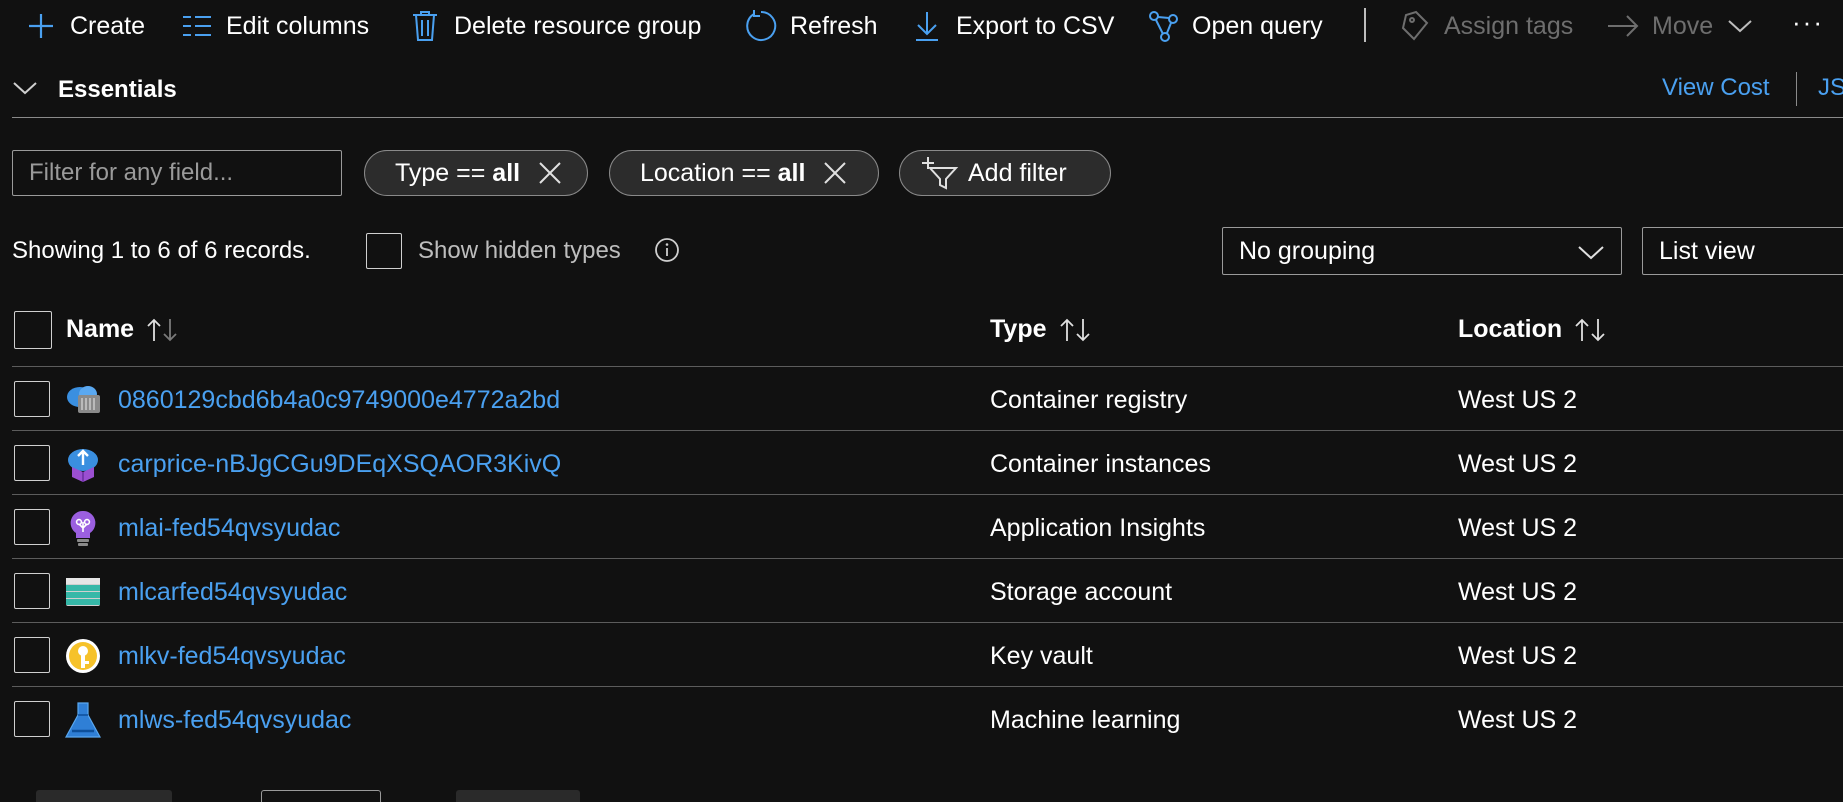 Image resolution: width=1843 pixels, height=802 pixels. What do you see at coordinates (1098, 528) in the screenshot?
I see `resource-type: Application Insights` at bounding box center [1098, 528].